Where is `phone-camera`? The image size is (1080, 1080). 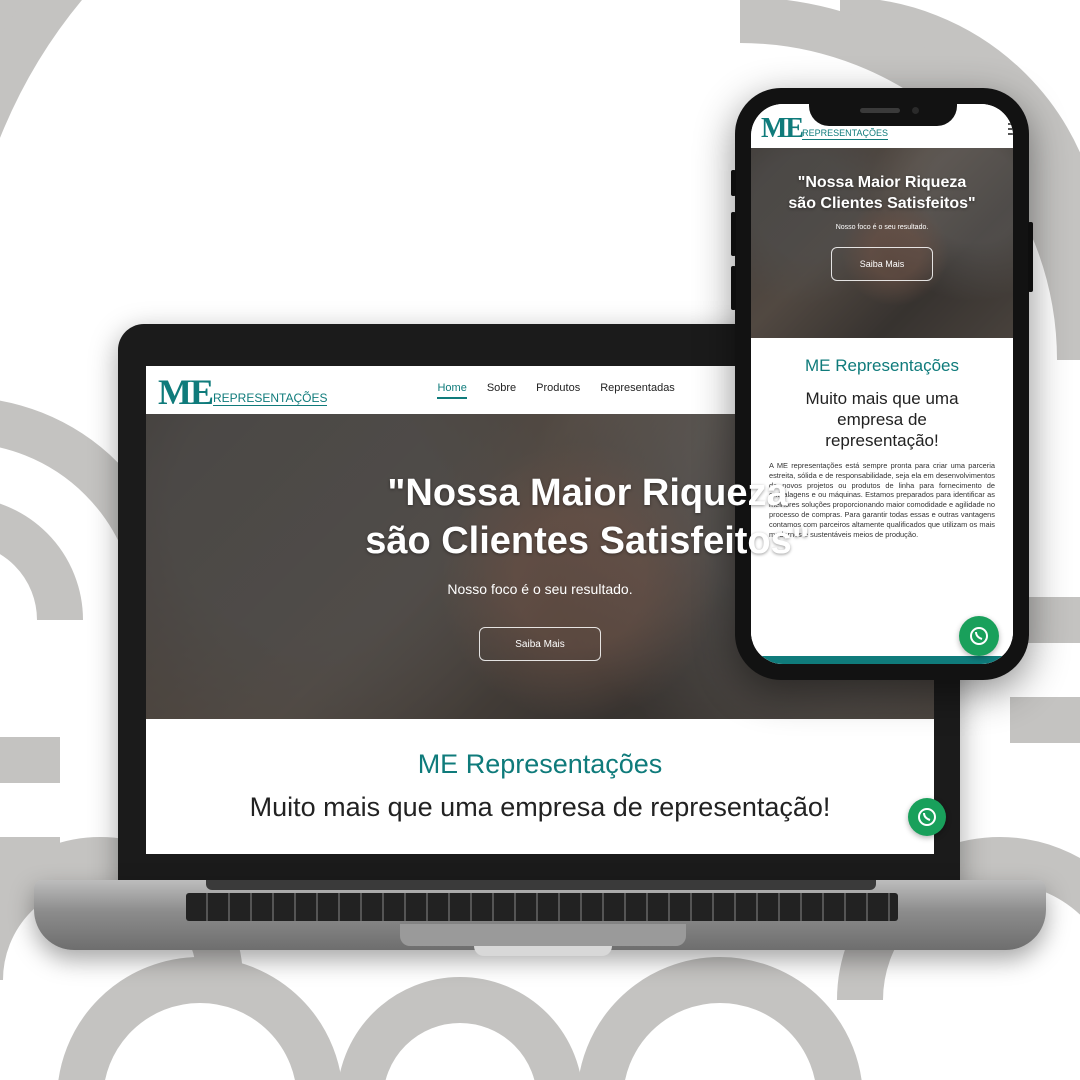
phone-camera is located at coordinates (915, 110).